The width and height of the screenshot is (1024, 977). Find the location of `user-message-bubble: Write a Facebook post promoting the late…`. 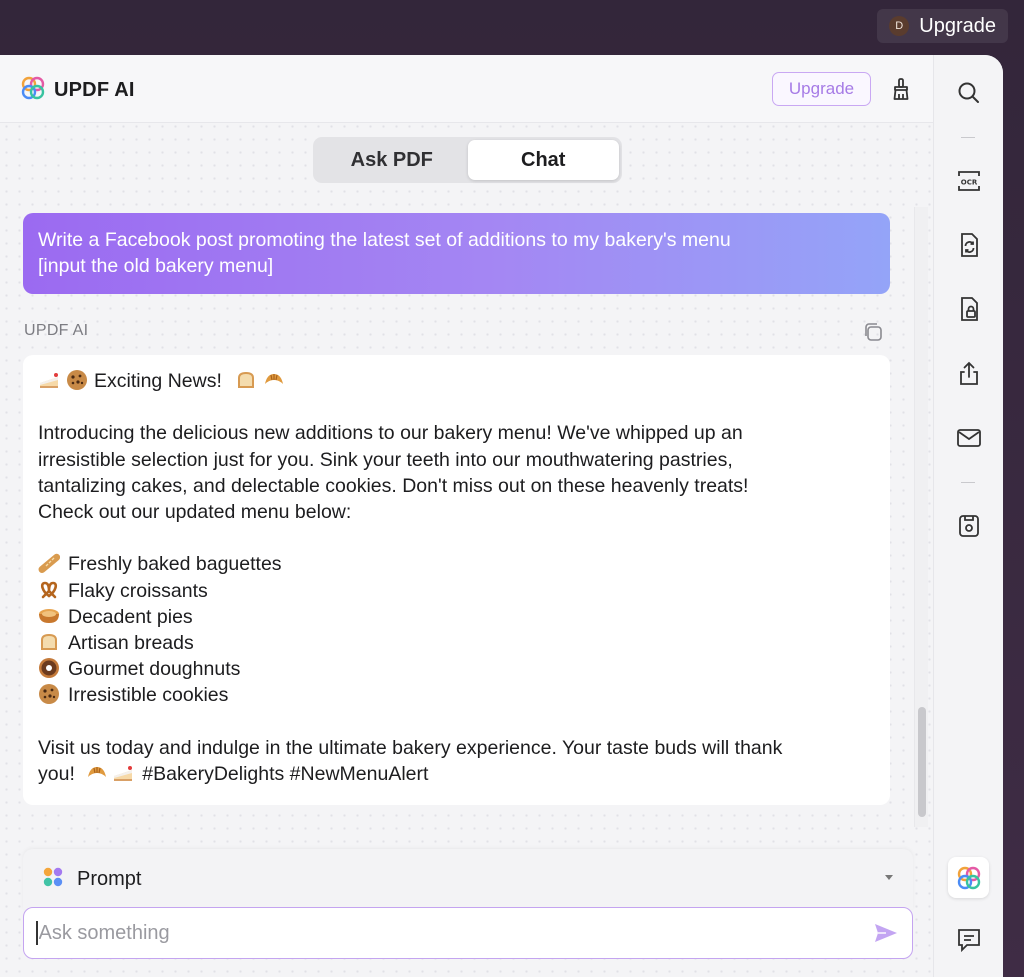

user-message-bubble: Write a Facebook post promoting the late… is located at coordinates (456, 253).